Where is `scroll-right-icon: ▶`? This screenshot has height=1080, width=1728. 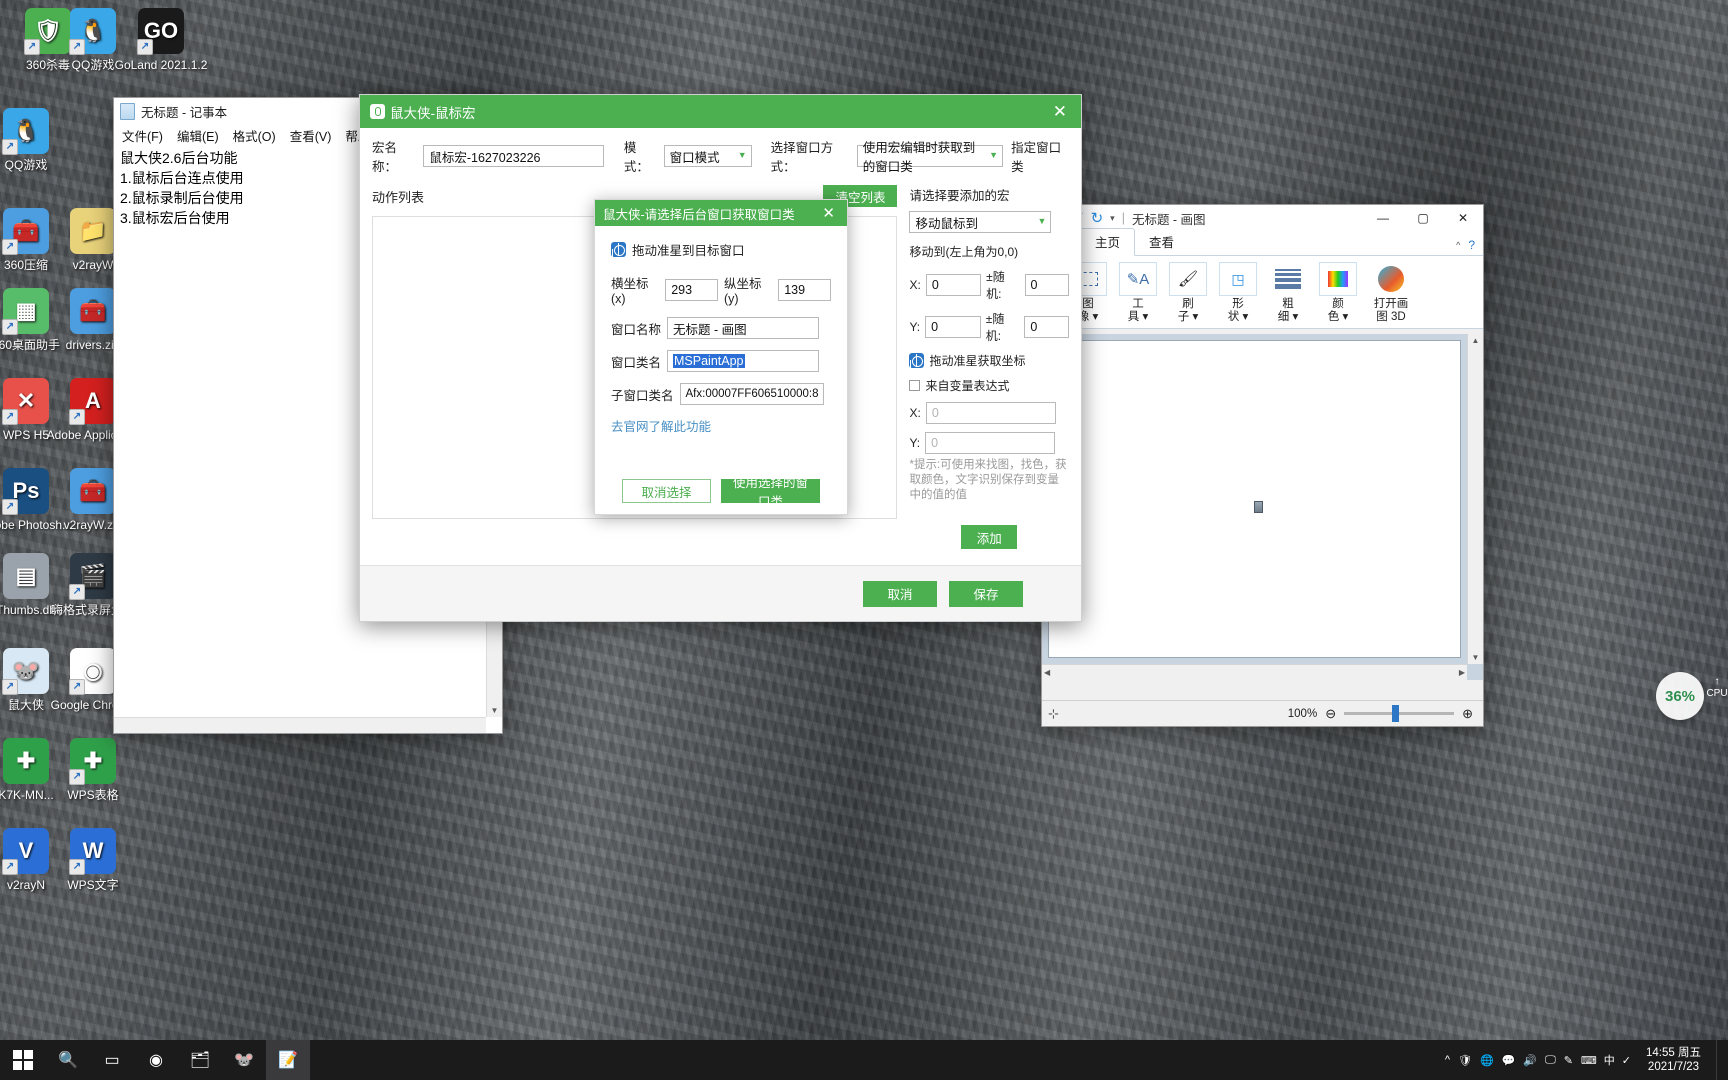 scroll-right-icon: ▶ is located at coordinates (1462, 672).